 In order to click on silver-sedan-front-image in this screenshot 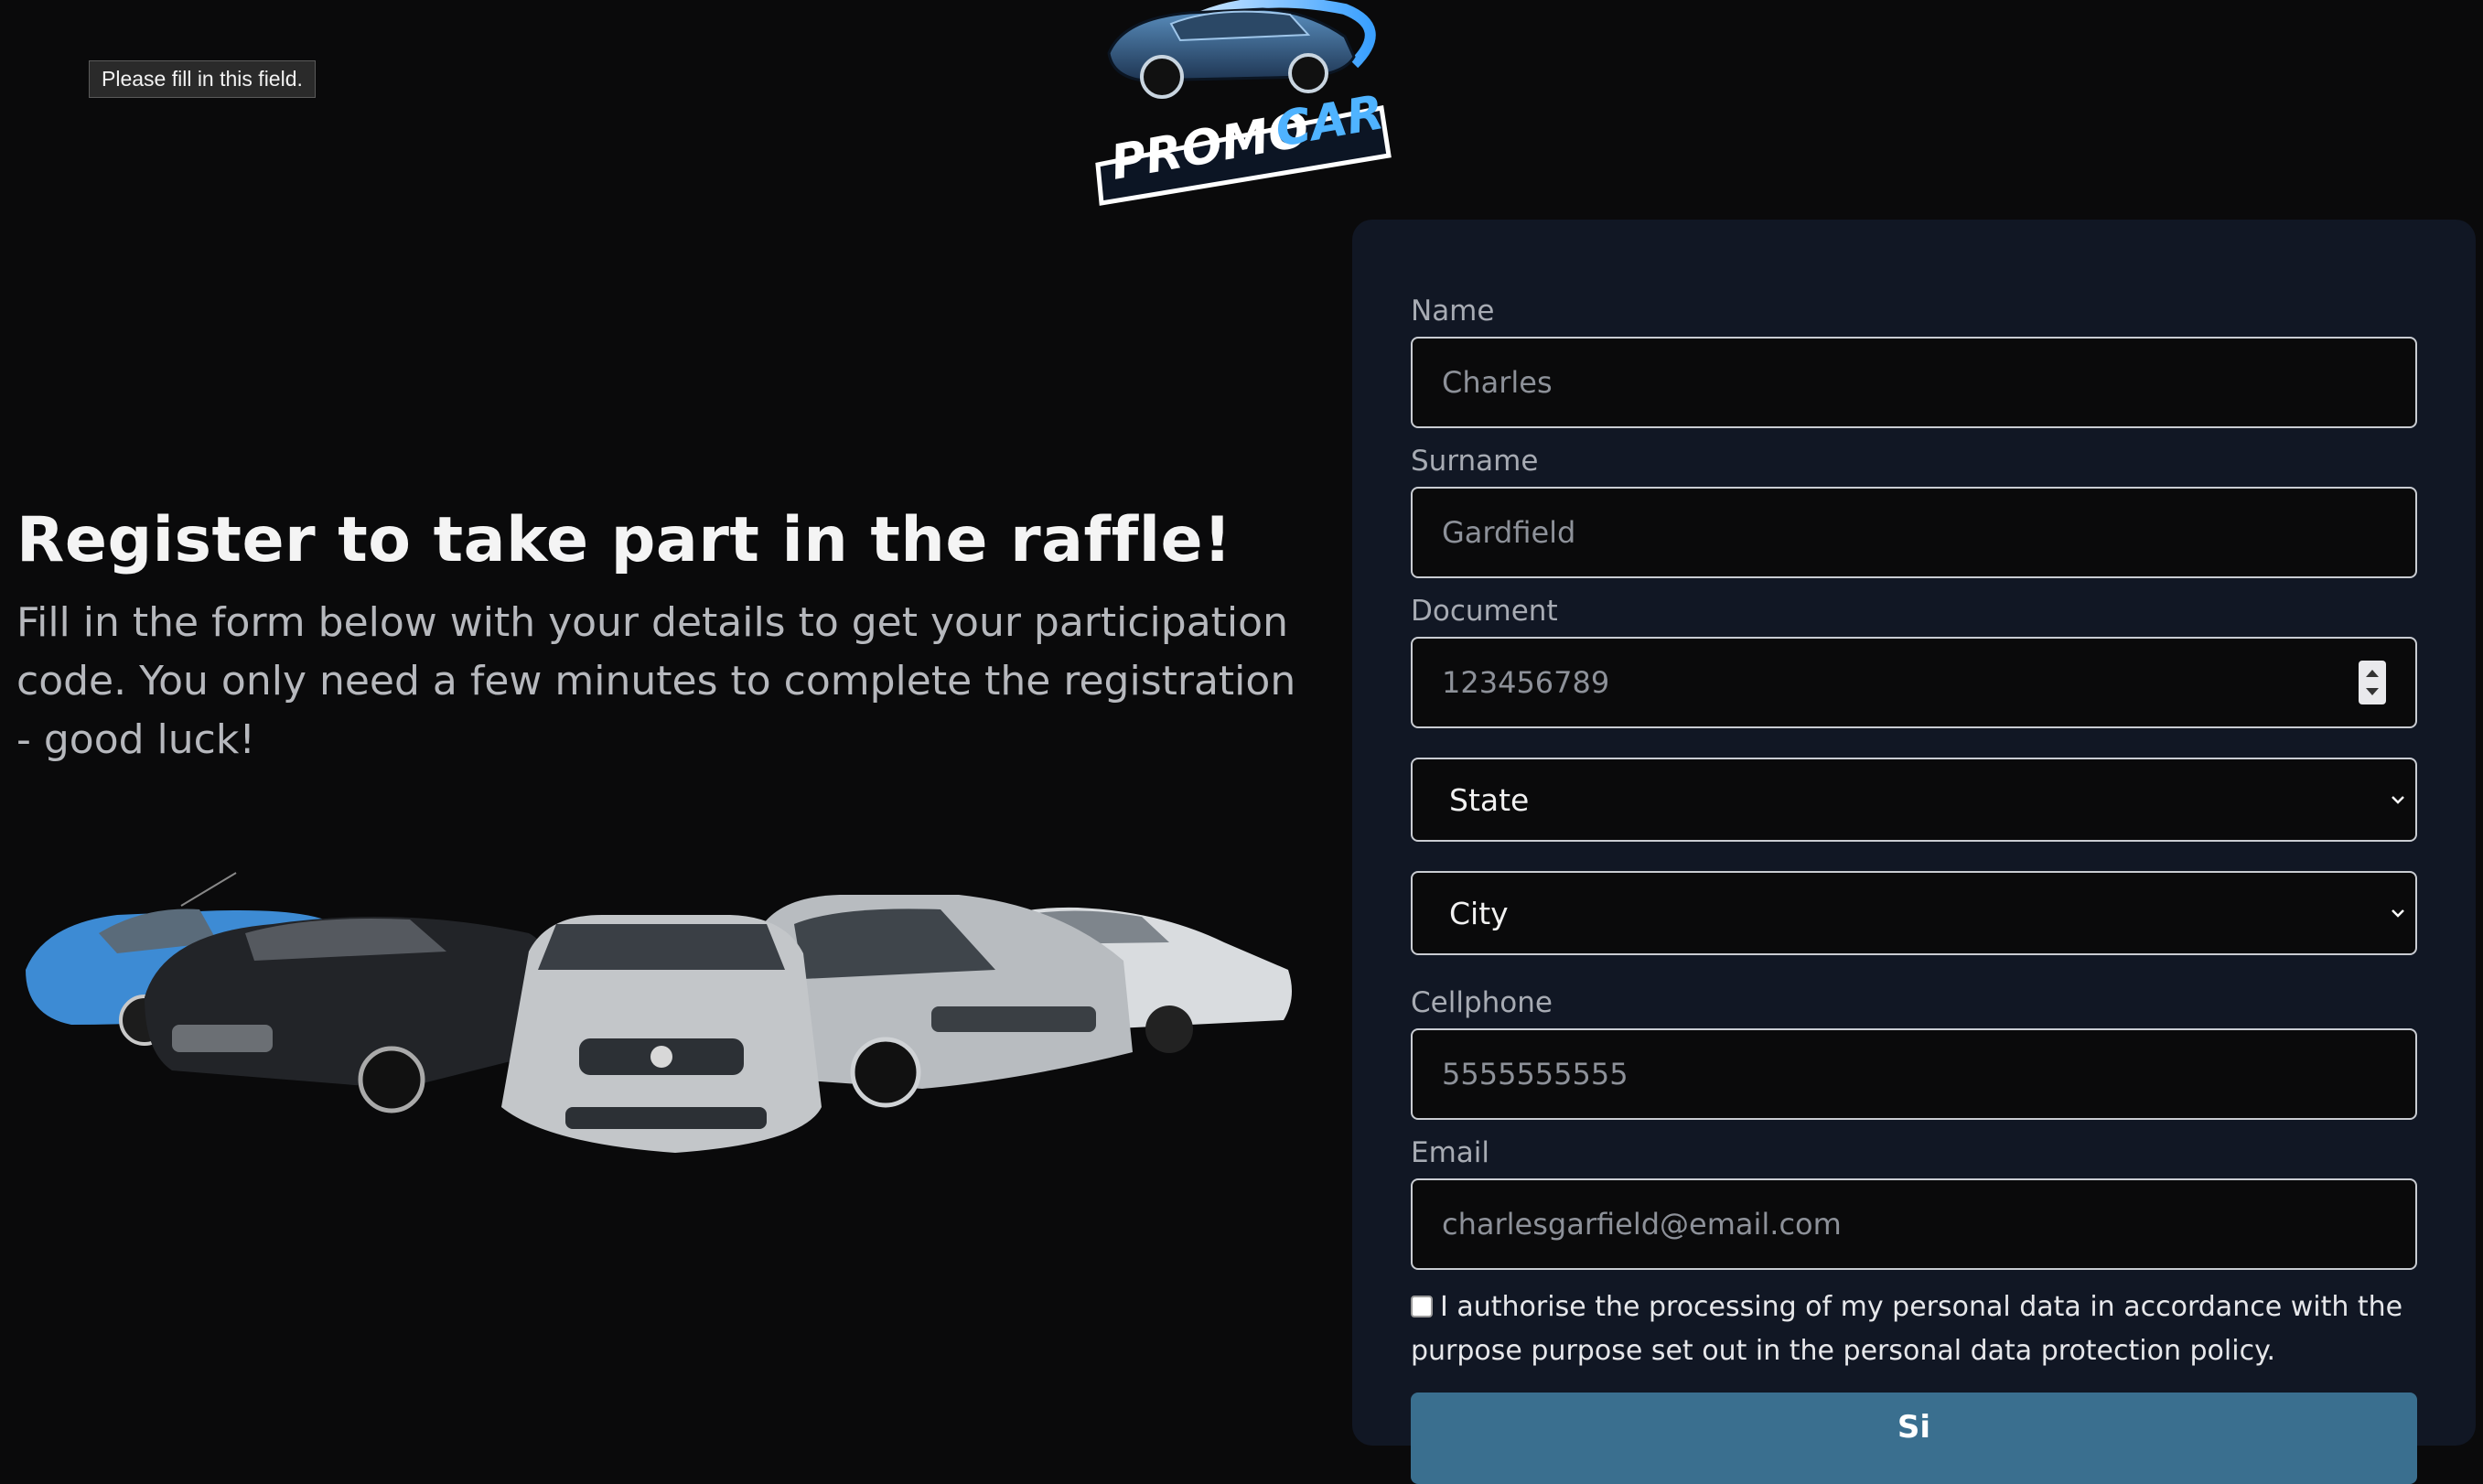, I will do `click(661, 1034)`.